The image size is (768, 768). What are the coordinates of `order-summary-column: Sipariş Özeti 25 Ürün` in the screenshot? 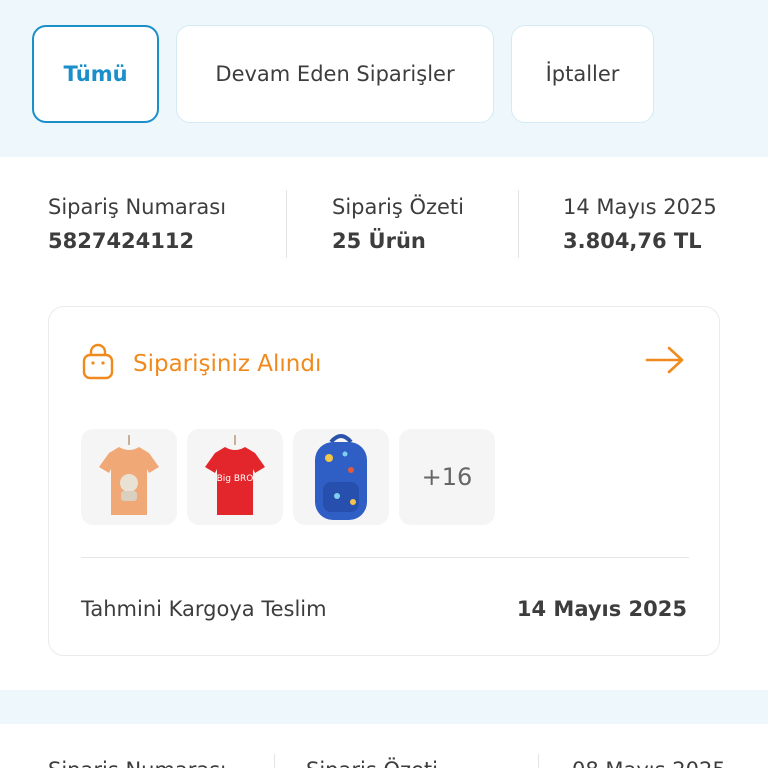 It's located at (398, 224).